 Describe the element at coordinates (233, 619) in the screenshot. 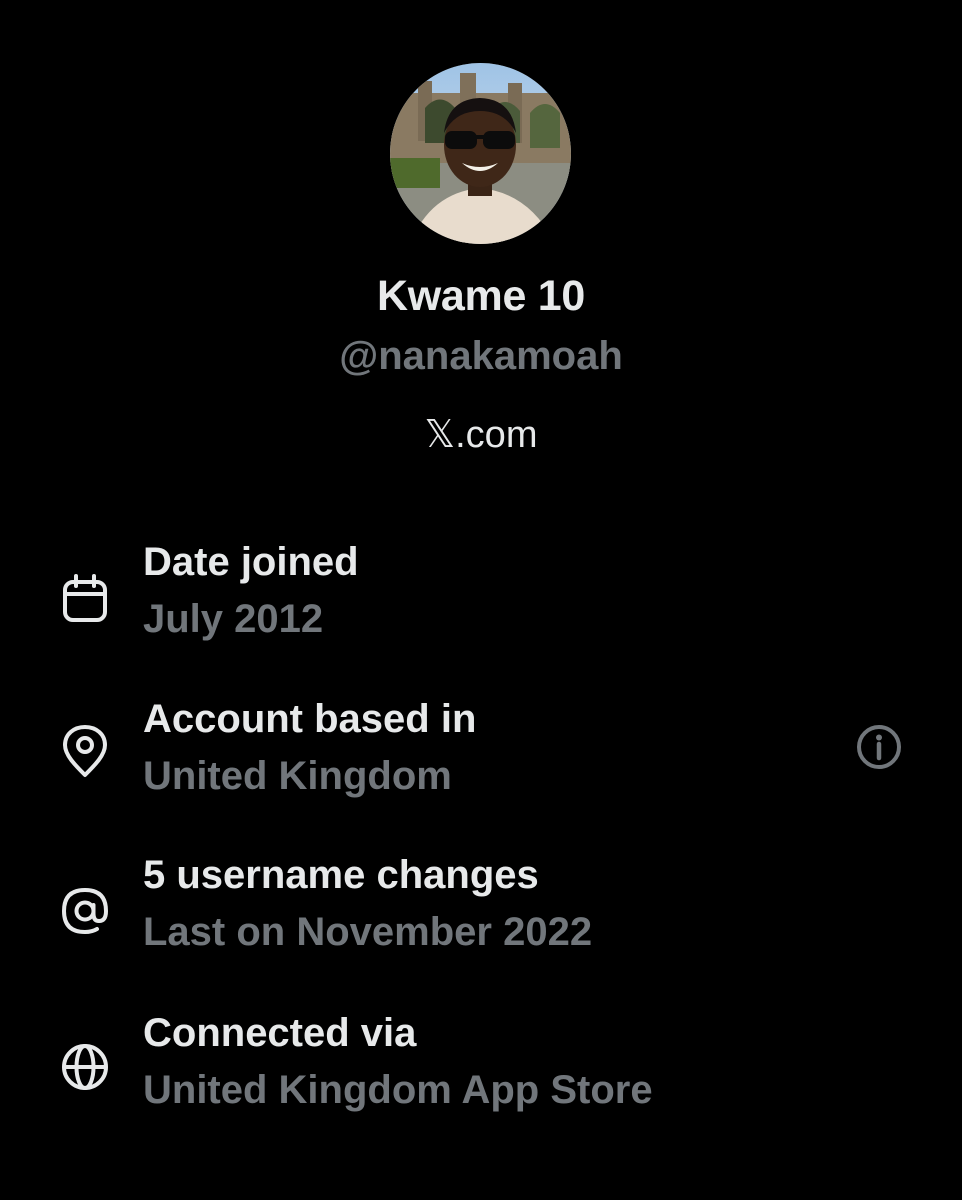

I see `date-joined-value: July 2012` at that location.